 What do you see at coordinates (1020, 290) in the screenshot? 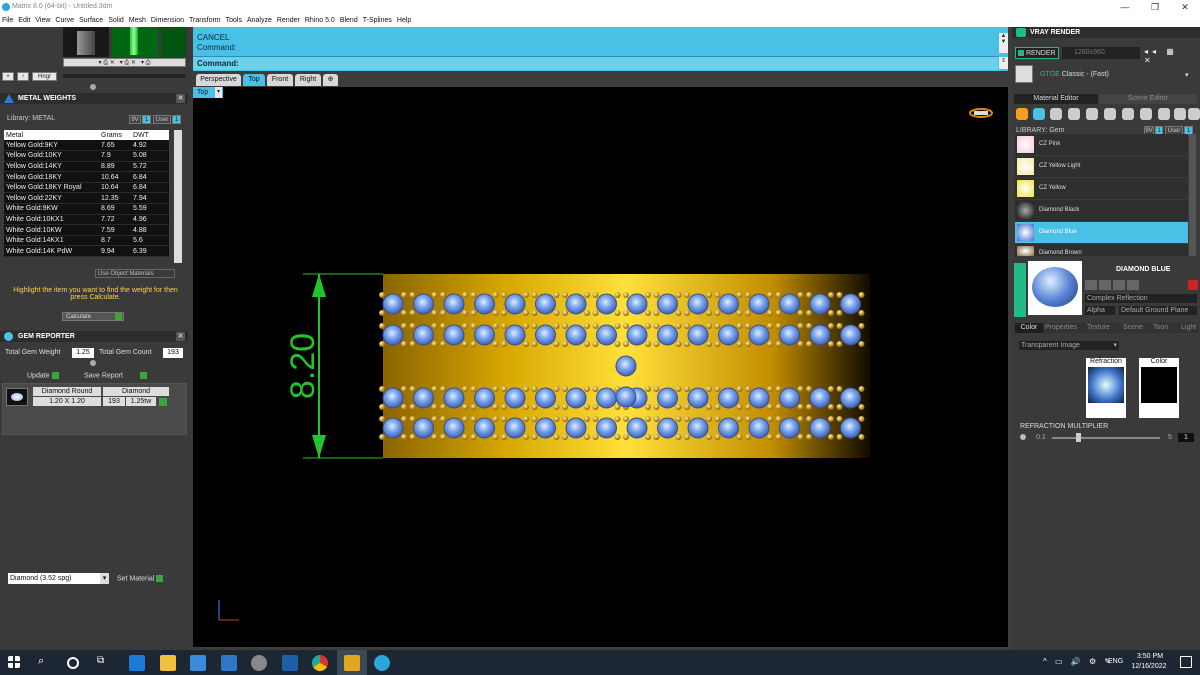
I see `collapse-arrow-icon` at bounding box center [1020, 290].